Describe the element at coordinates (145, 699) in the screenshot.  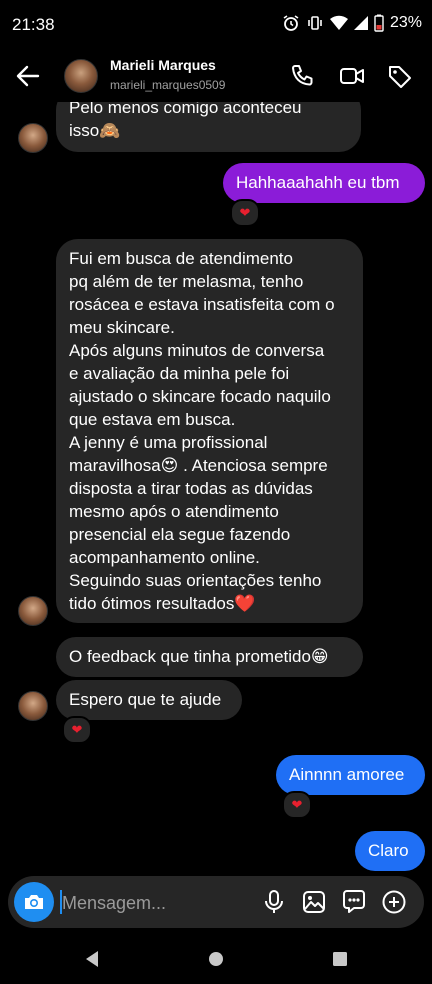
I see `message-text: Espero que te ajude` at that location.